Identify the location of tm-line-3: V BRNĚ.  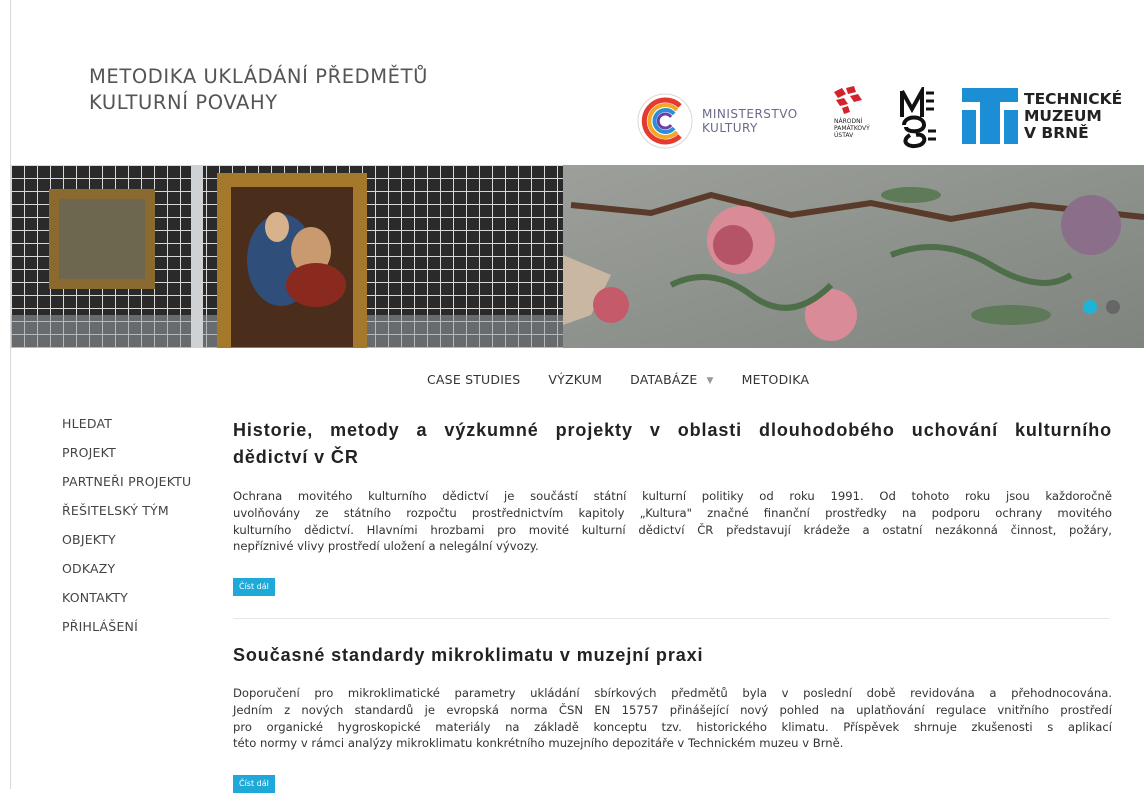
(1056, 132).